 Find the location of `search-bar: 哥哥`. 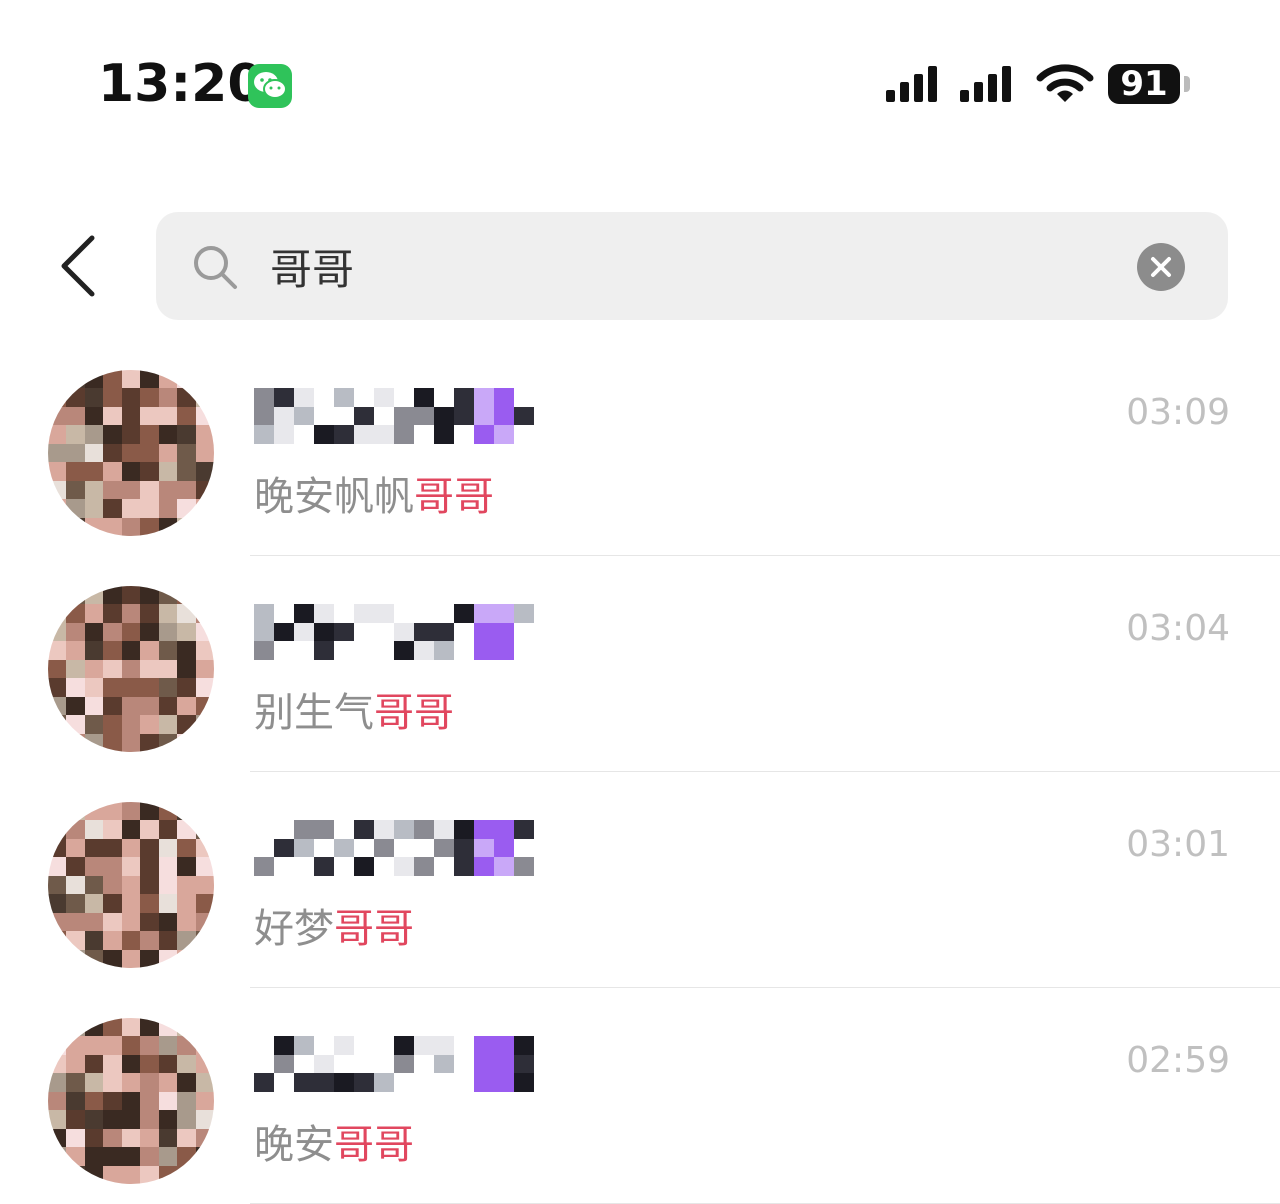

search-bar: 哥哥 is located at coordinates (692, 266).